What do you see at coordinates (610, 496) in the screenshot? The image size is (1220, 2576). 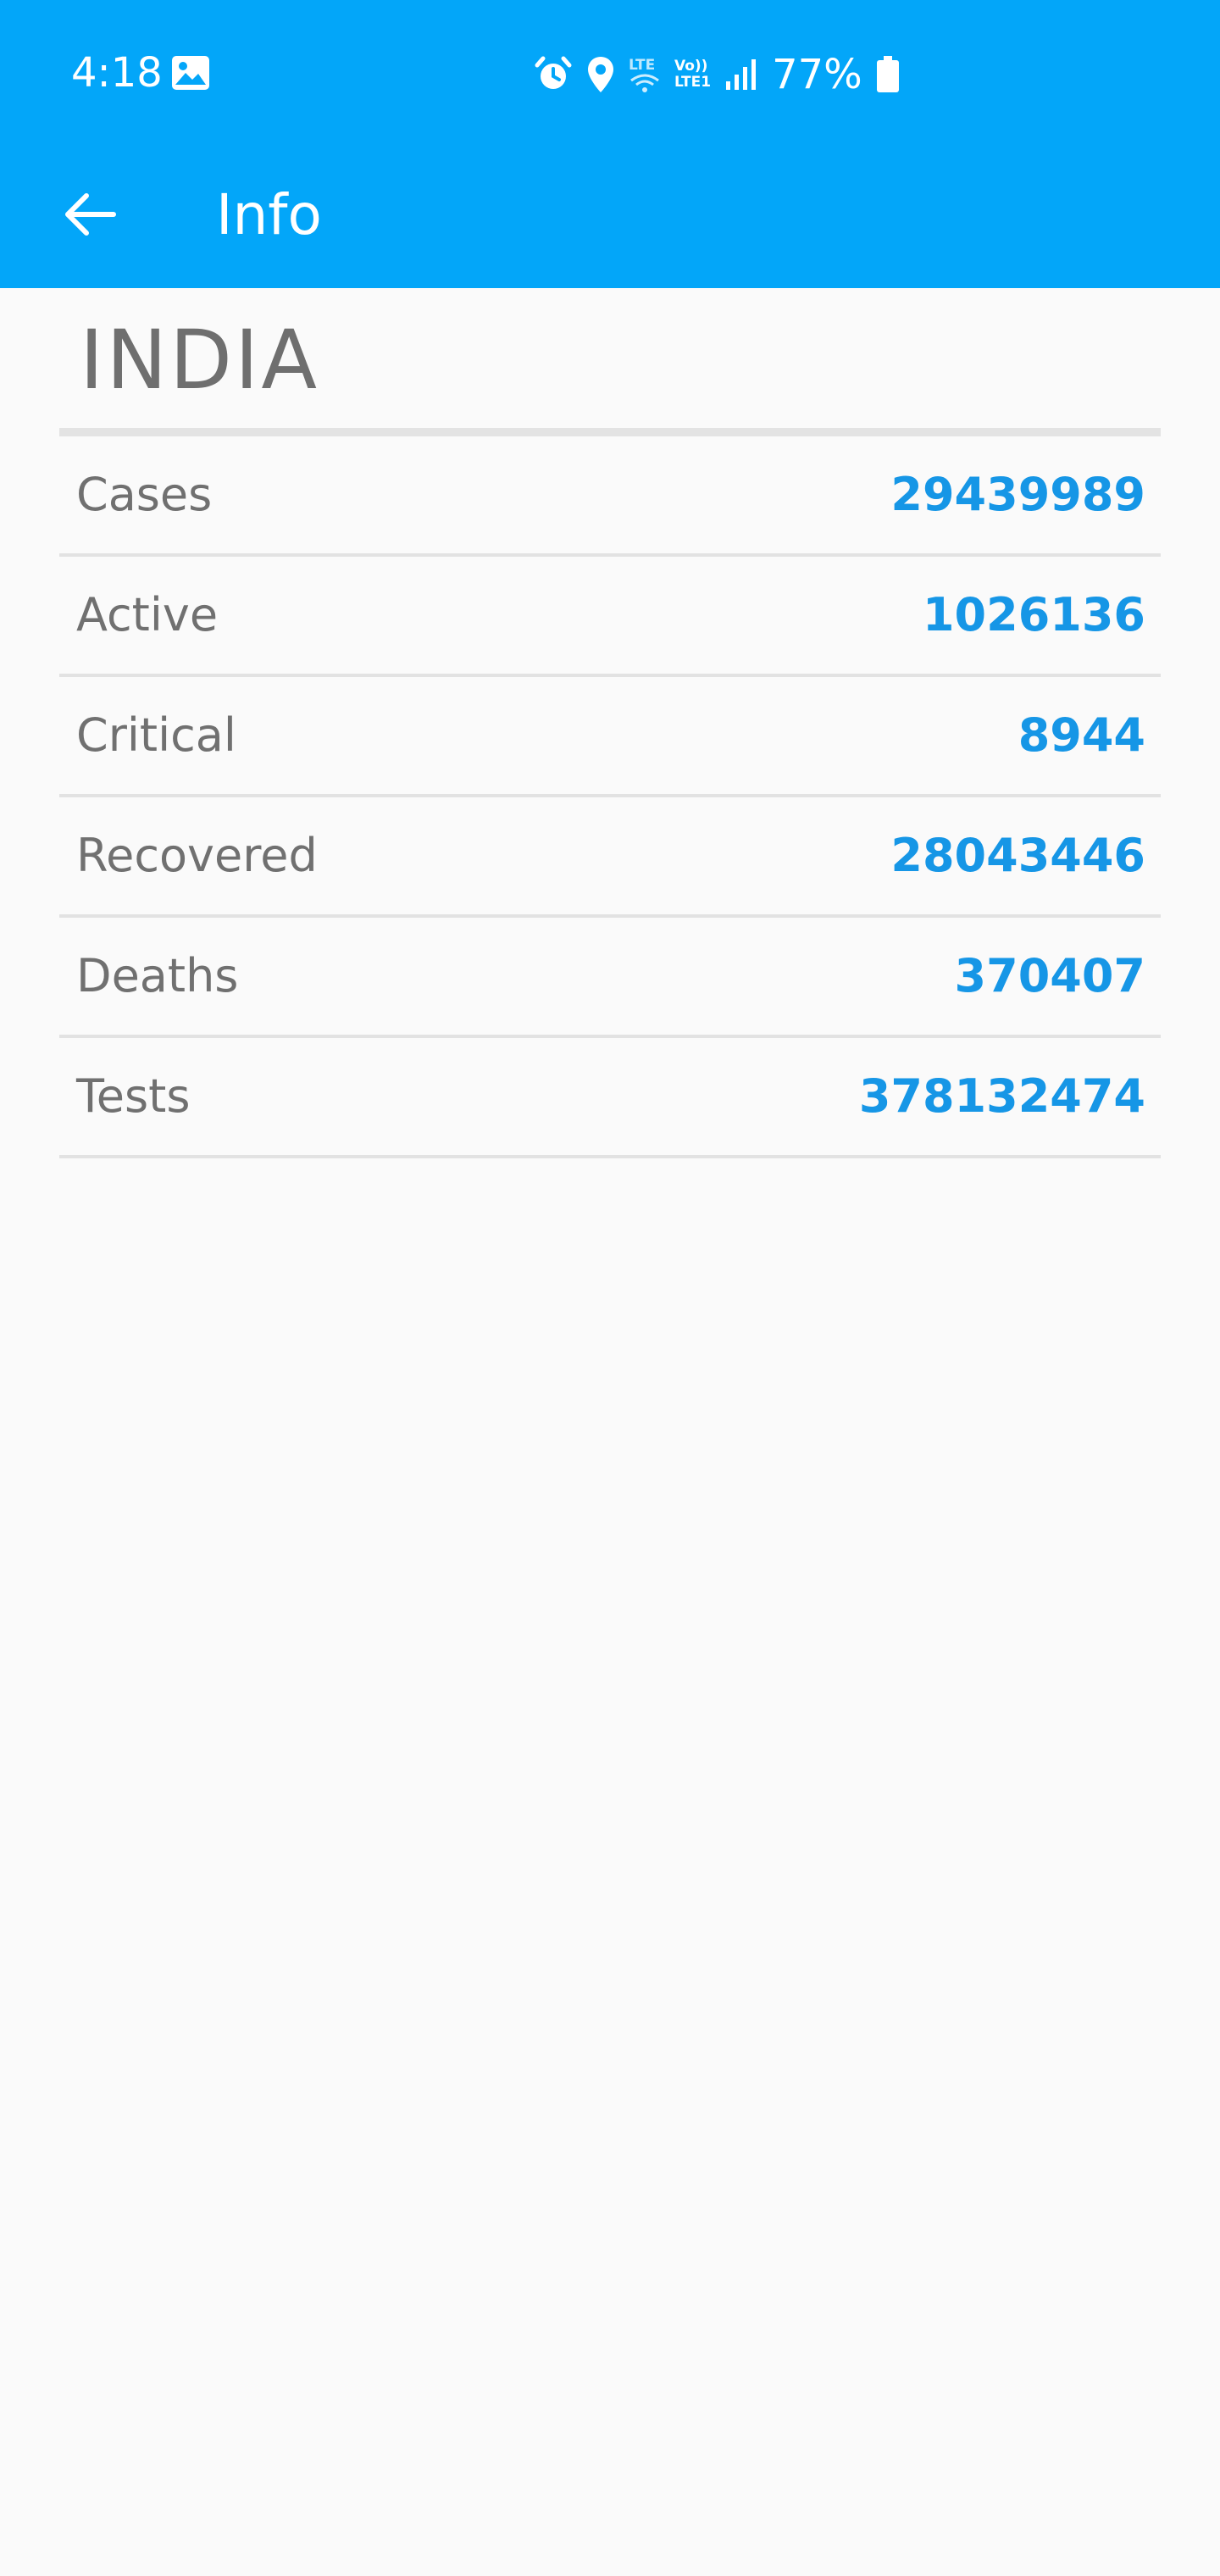 I see `stat-row-cases: Cases 29439989` at bounding box center [610, 496].